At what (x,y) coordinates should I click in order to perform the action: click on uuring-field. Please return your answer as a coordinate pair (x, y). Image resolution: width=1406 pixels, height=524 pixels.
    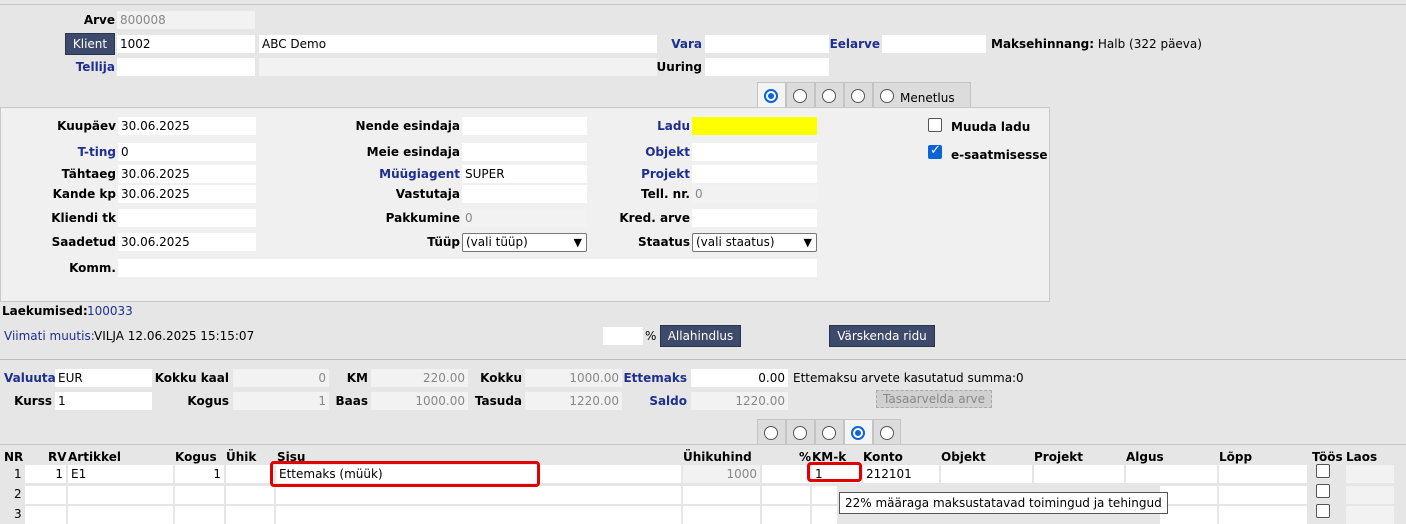
    Looking at the image, I should click on (767, 67).